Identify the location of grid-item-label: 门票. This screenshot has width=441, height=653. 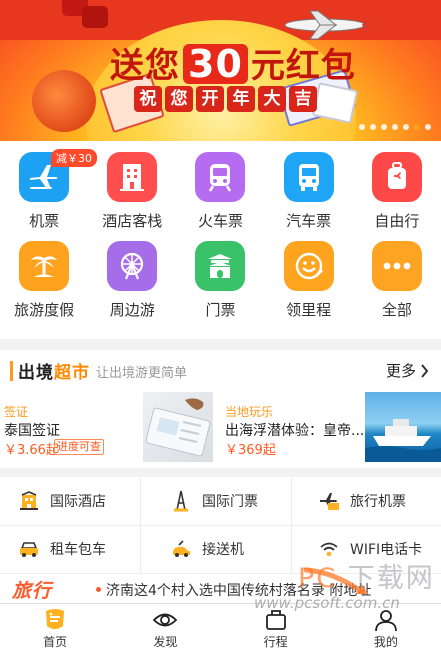
(220, 310).